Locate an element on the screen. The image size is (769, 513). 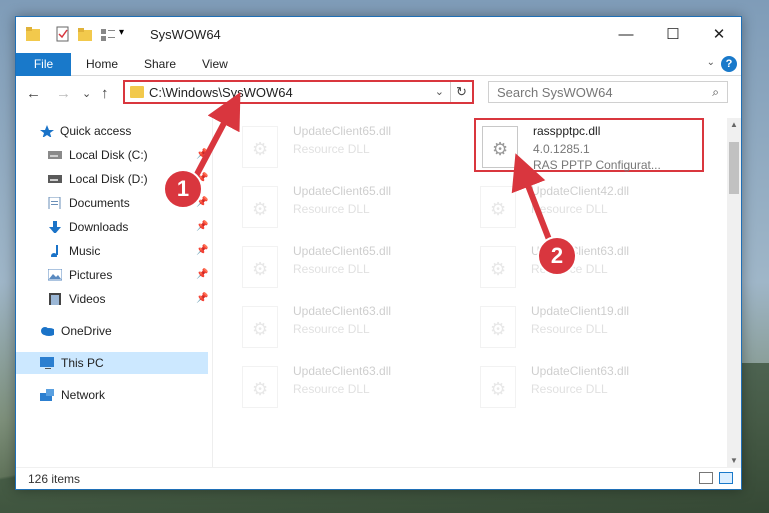
quick-access-toolbar-dropdown: ▾ is located at coordinates (121, 36).